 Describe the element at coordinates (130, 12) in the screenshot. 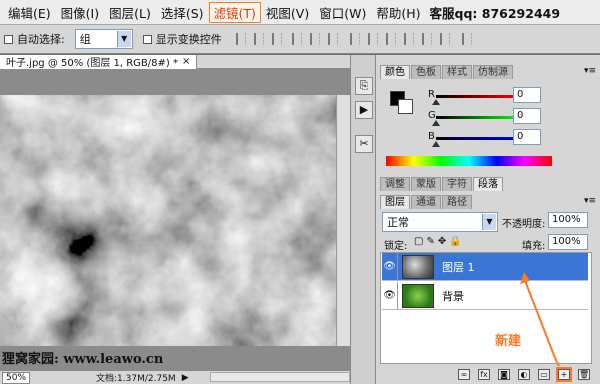

I see `menu-layer: 图层(L)` at that location.